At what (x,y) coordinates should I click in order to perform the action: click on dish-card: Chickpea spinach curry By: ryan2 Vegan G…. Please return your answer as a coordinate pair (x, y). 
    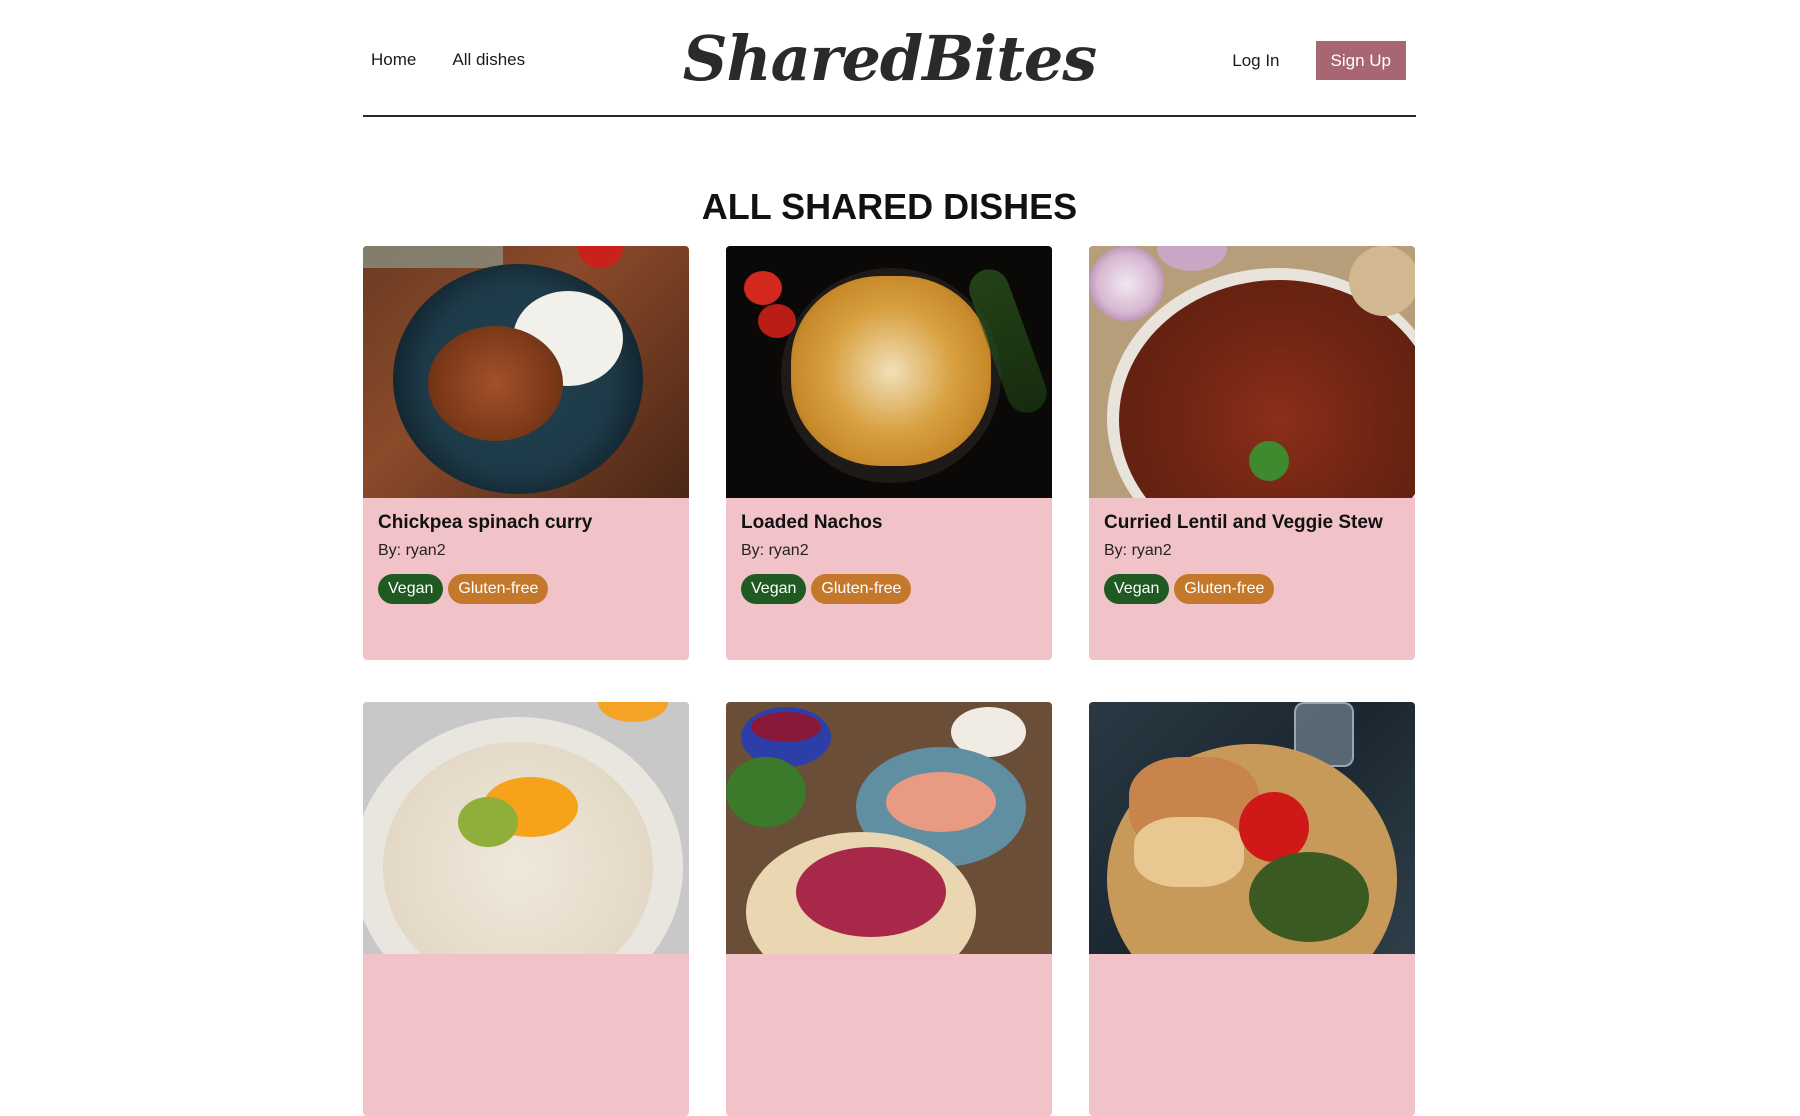
    Looking at the image, I should click on (526, 453).